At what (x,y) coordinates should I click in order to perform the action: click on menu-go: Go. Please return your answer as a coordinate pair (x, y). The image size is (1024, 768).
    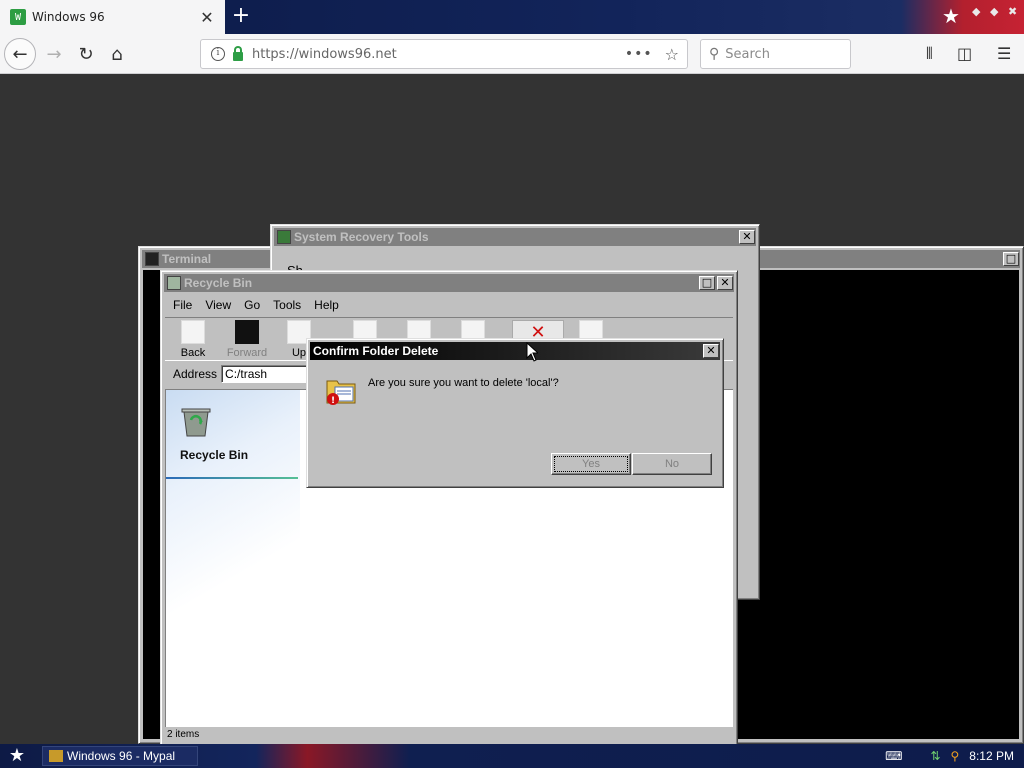
    Looking at the image, I should click on (250, 305).